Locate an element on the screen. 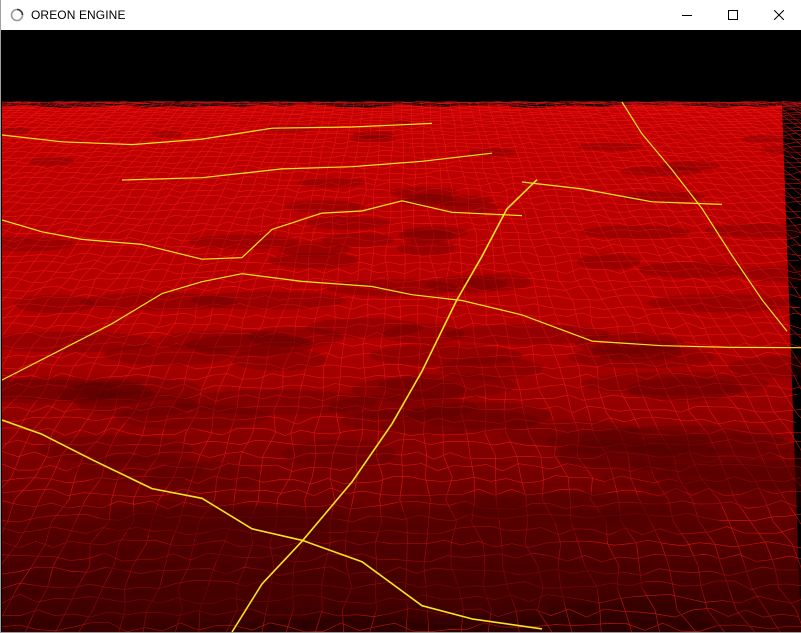 This screenshot has width=801, height=633. window-controls is located at coordinates (732, 15).